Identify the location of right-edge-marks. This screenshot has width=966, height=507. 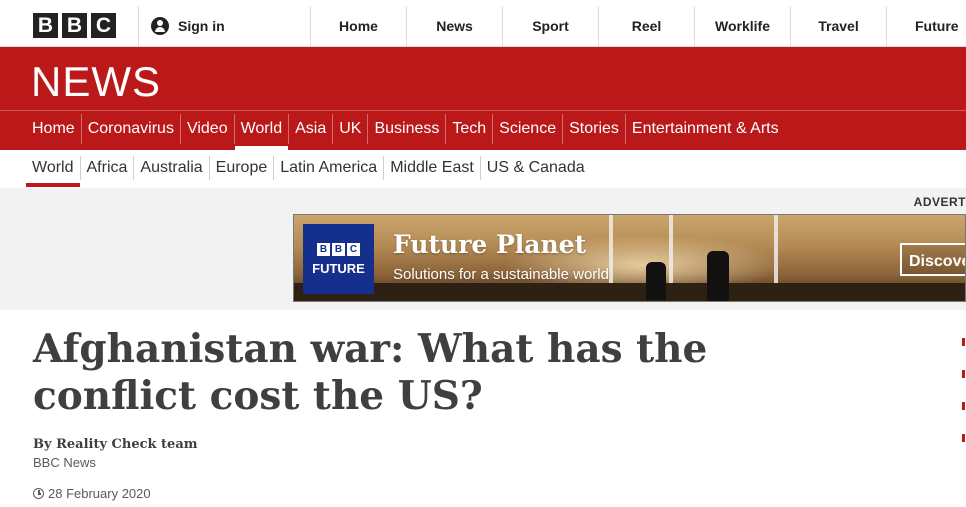
(964, 402).